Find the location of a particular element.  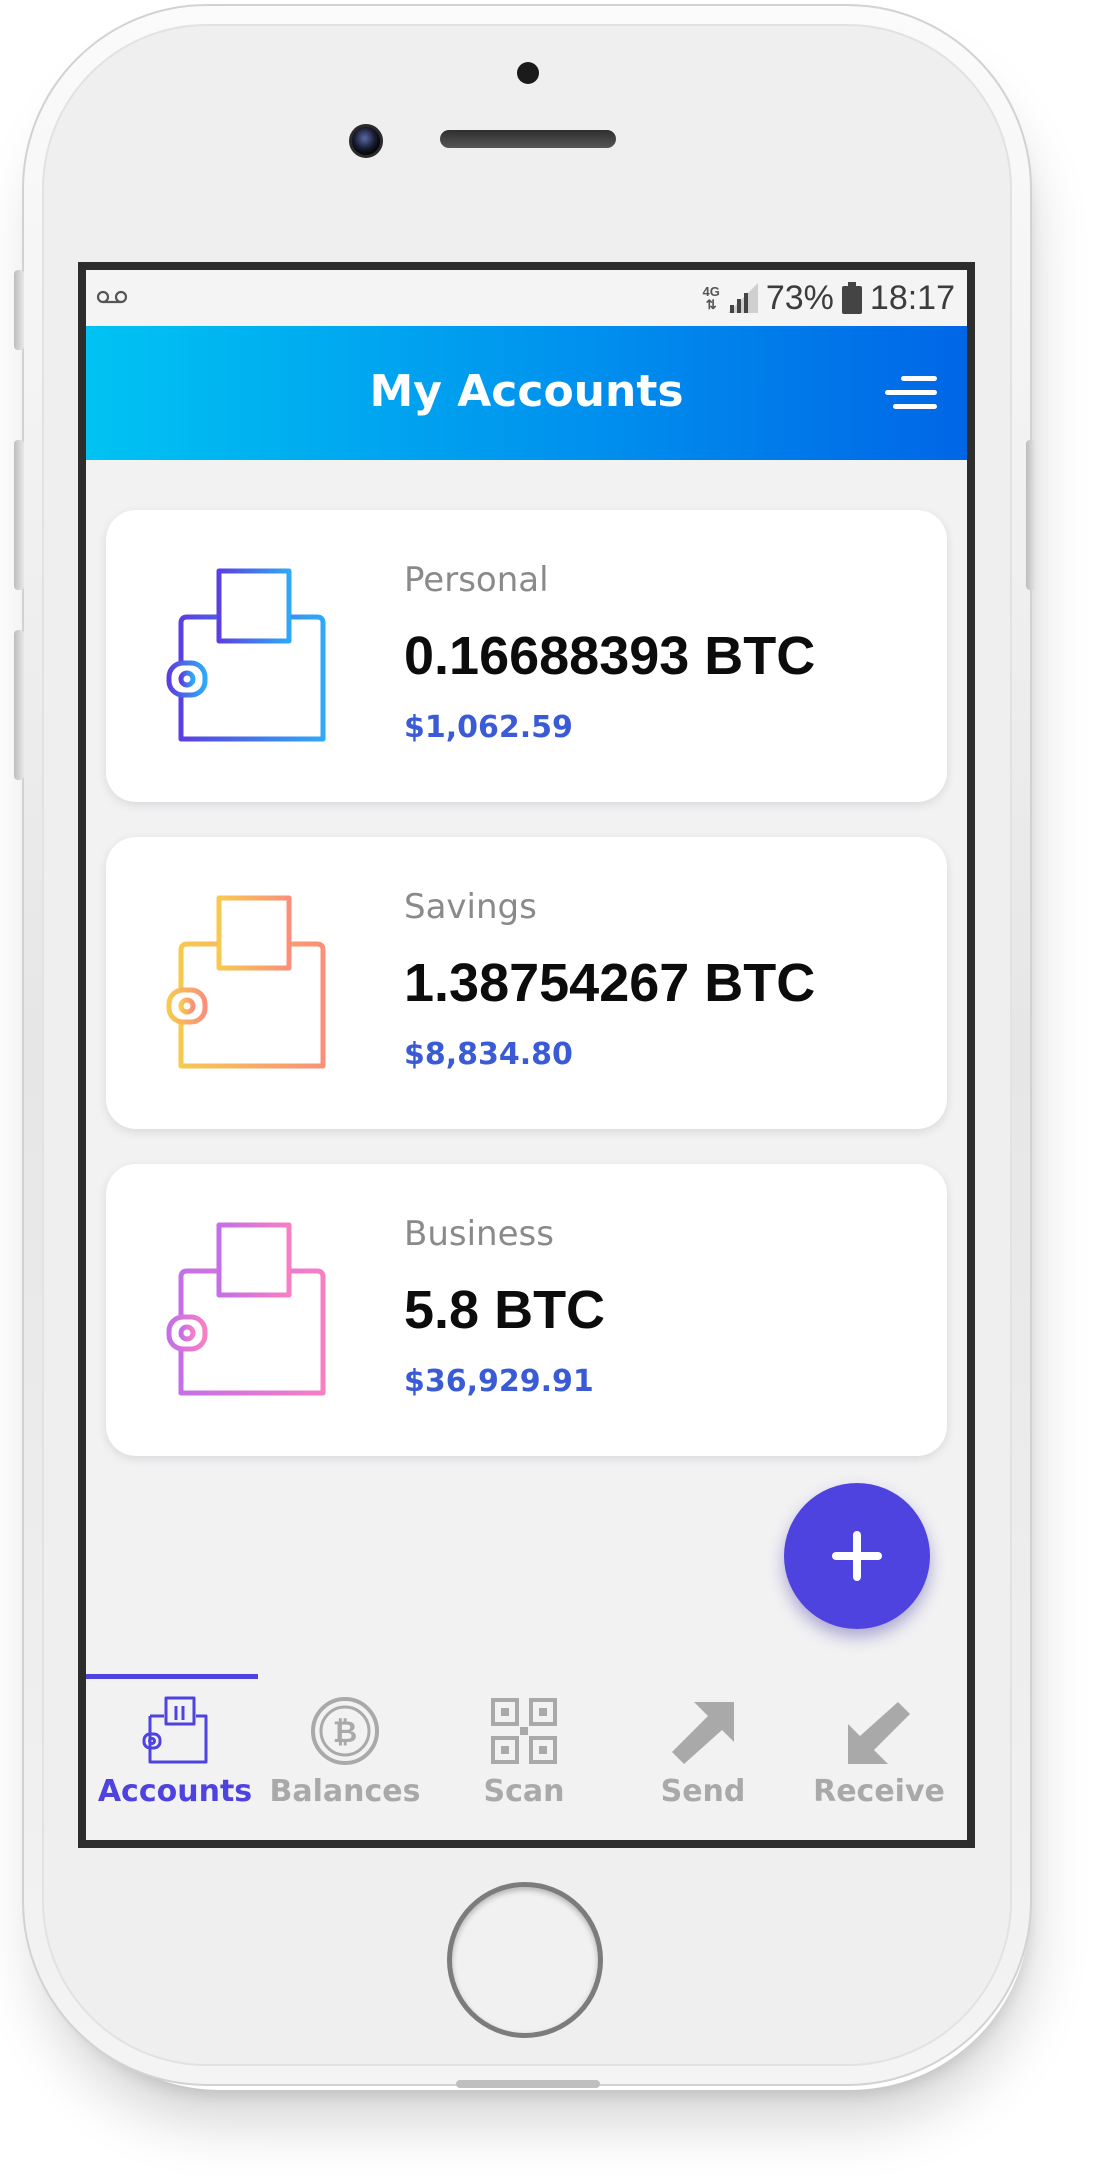

account-usd-value: $36,929.91 is located at coordinates (499, 1381).